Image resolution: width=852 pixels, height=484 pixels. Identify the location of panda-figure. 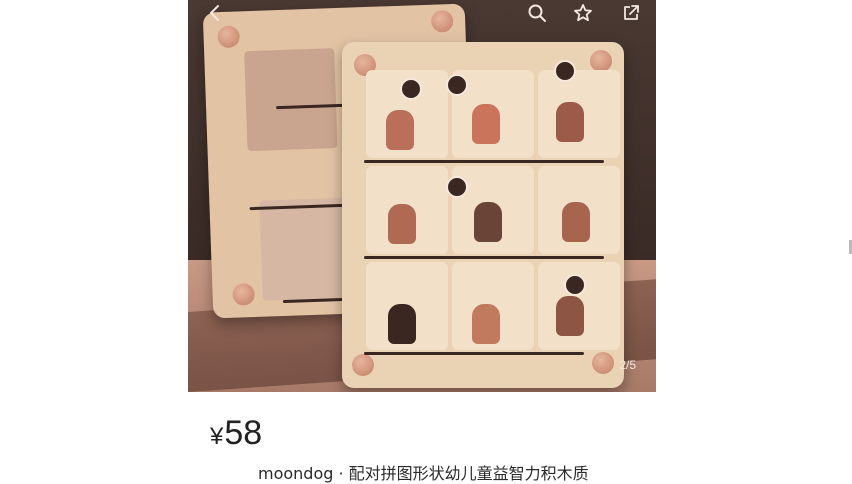
(402, 324).